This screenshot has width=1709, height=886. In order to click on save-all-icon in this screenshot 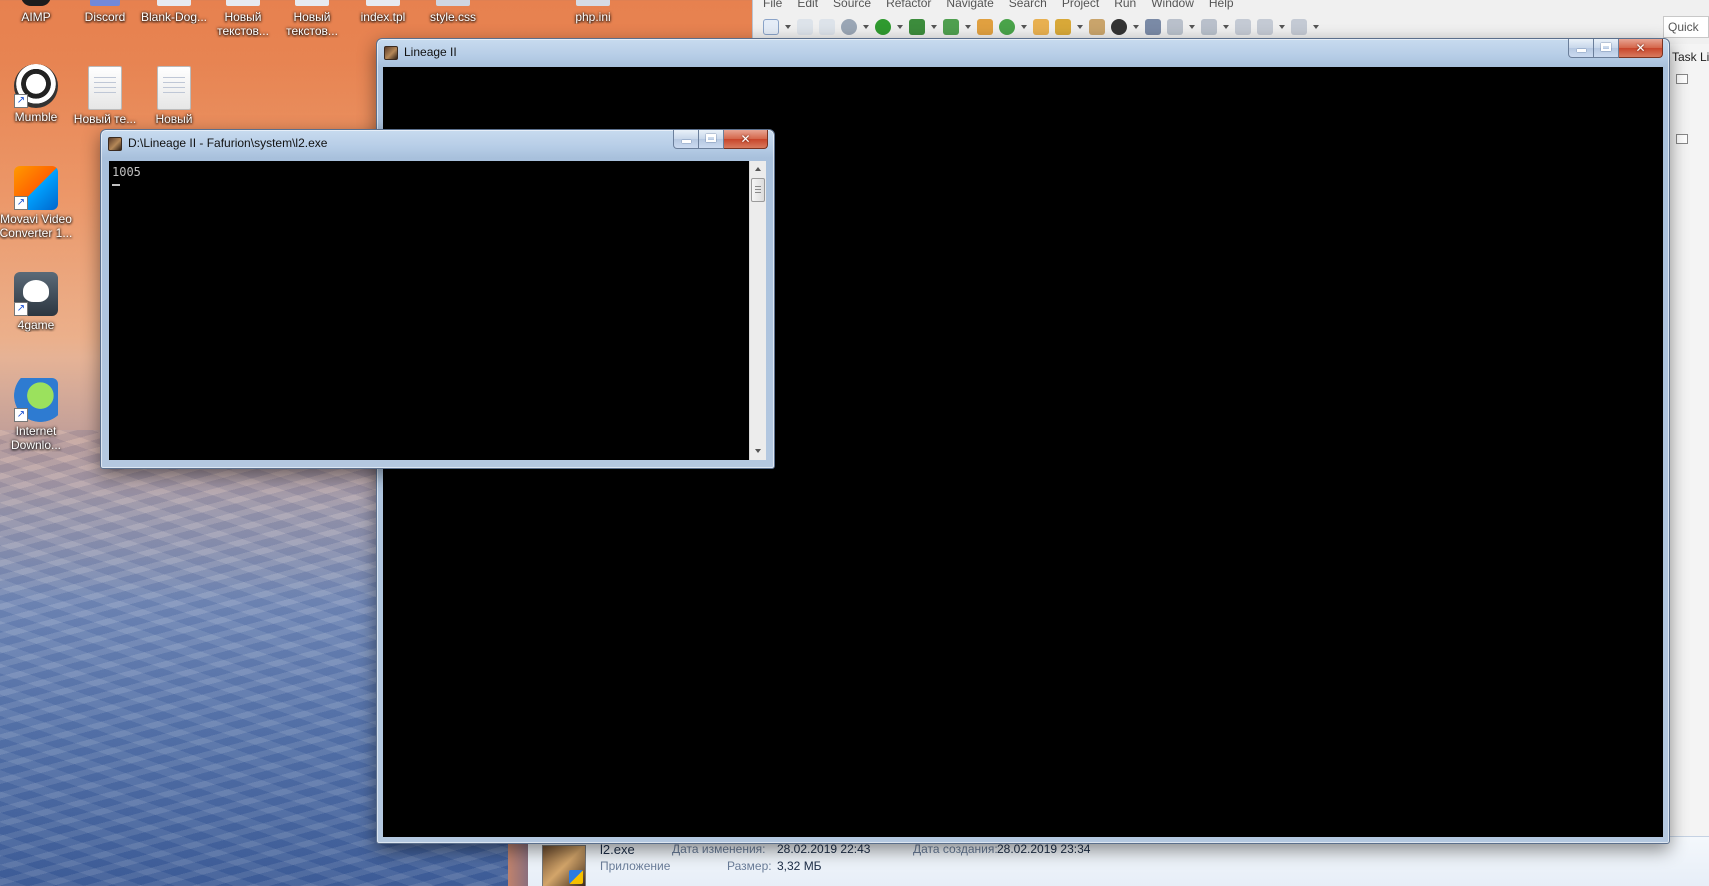, I will do `click(827, 27)`.